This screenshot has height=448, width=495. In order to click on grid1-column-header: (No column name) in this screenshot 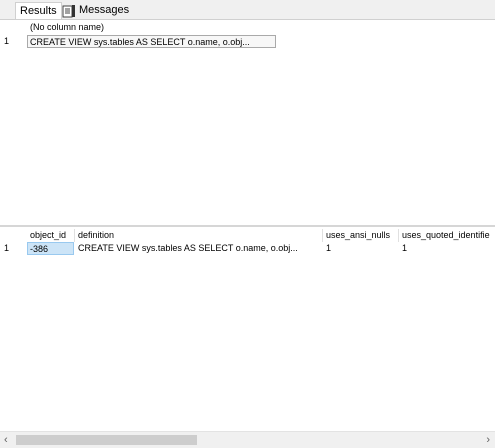, I will do `click(103, 27)`.